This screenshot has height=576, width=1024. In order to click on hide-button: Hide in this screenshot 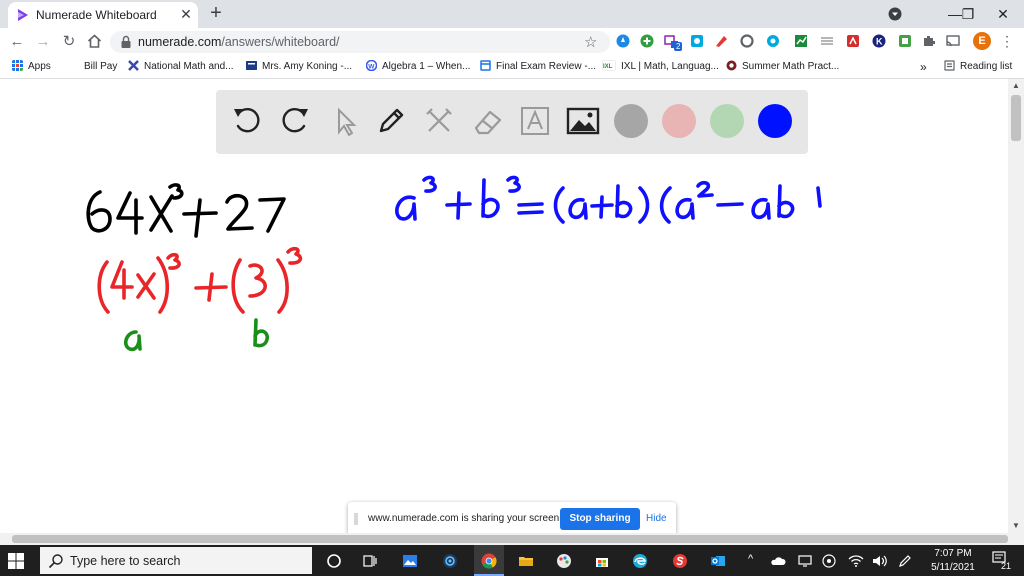, I will do `click(656, 518)`.